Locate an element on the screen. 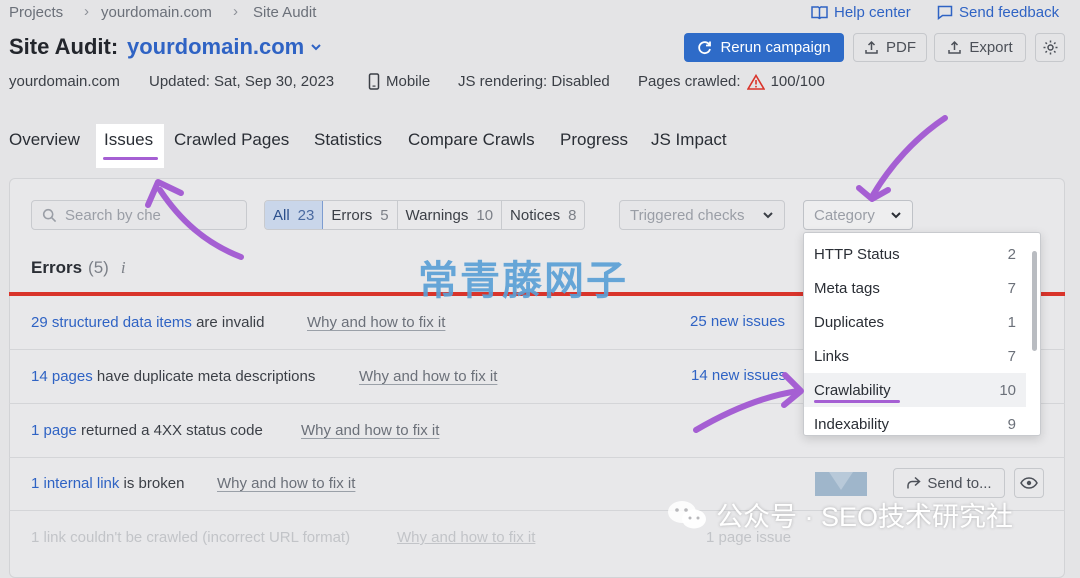 The image size is (1080, 578). info-icon: i is located at coordinates (123, 268).